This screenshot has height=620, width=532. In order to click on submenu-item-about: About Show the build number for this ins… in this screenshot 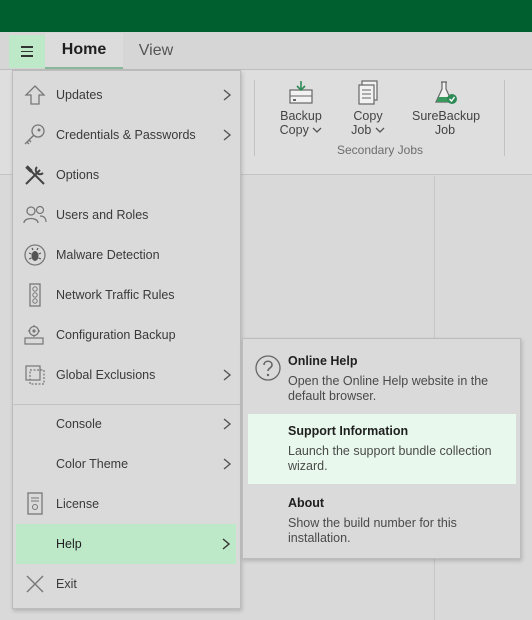, I will do `click(382, 520)`.